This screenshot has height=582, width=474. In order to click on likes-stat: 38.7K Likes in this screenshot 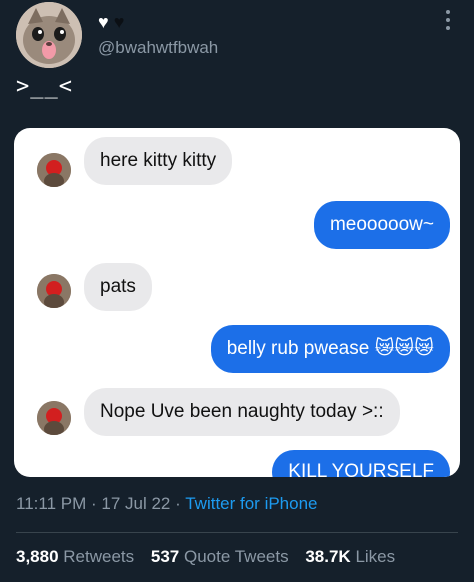, I will do `click(350, 556)`.